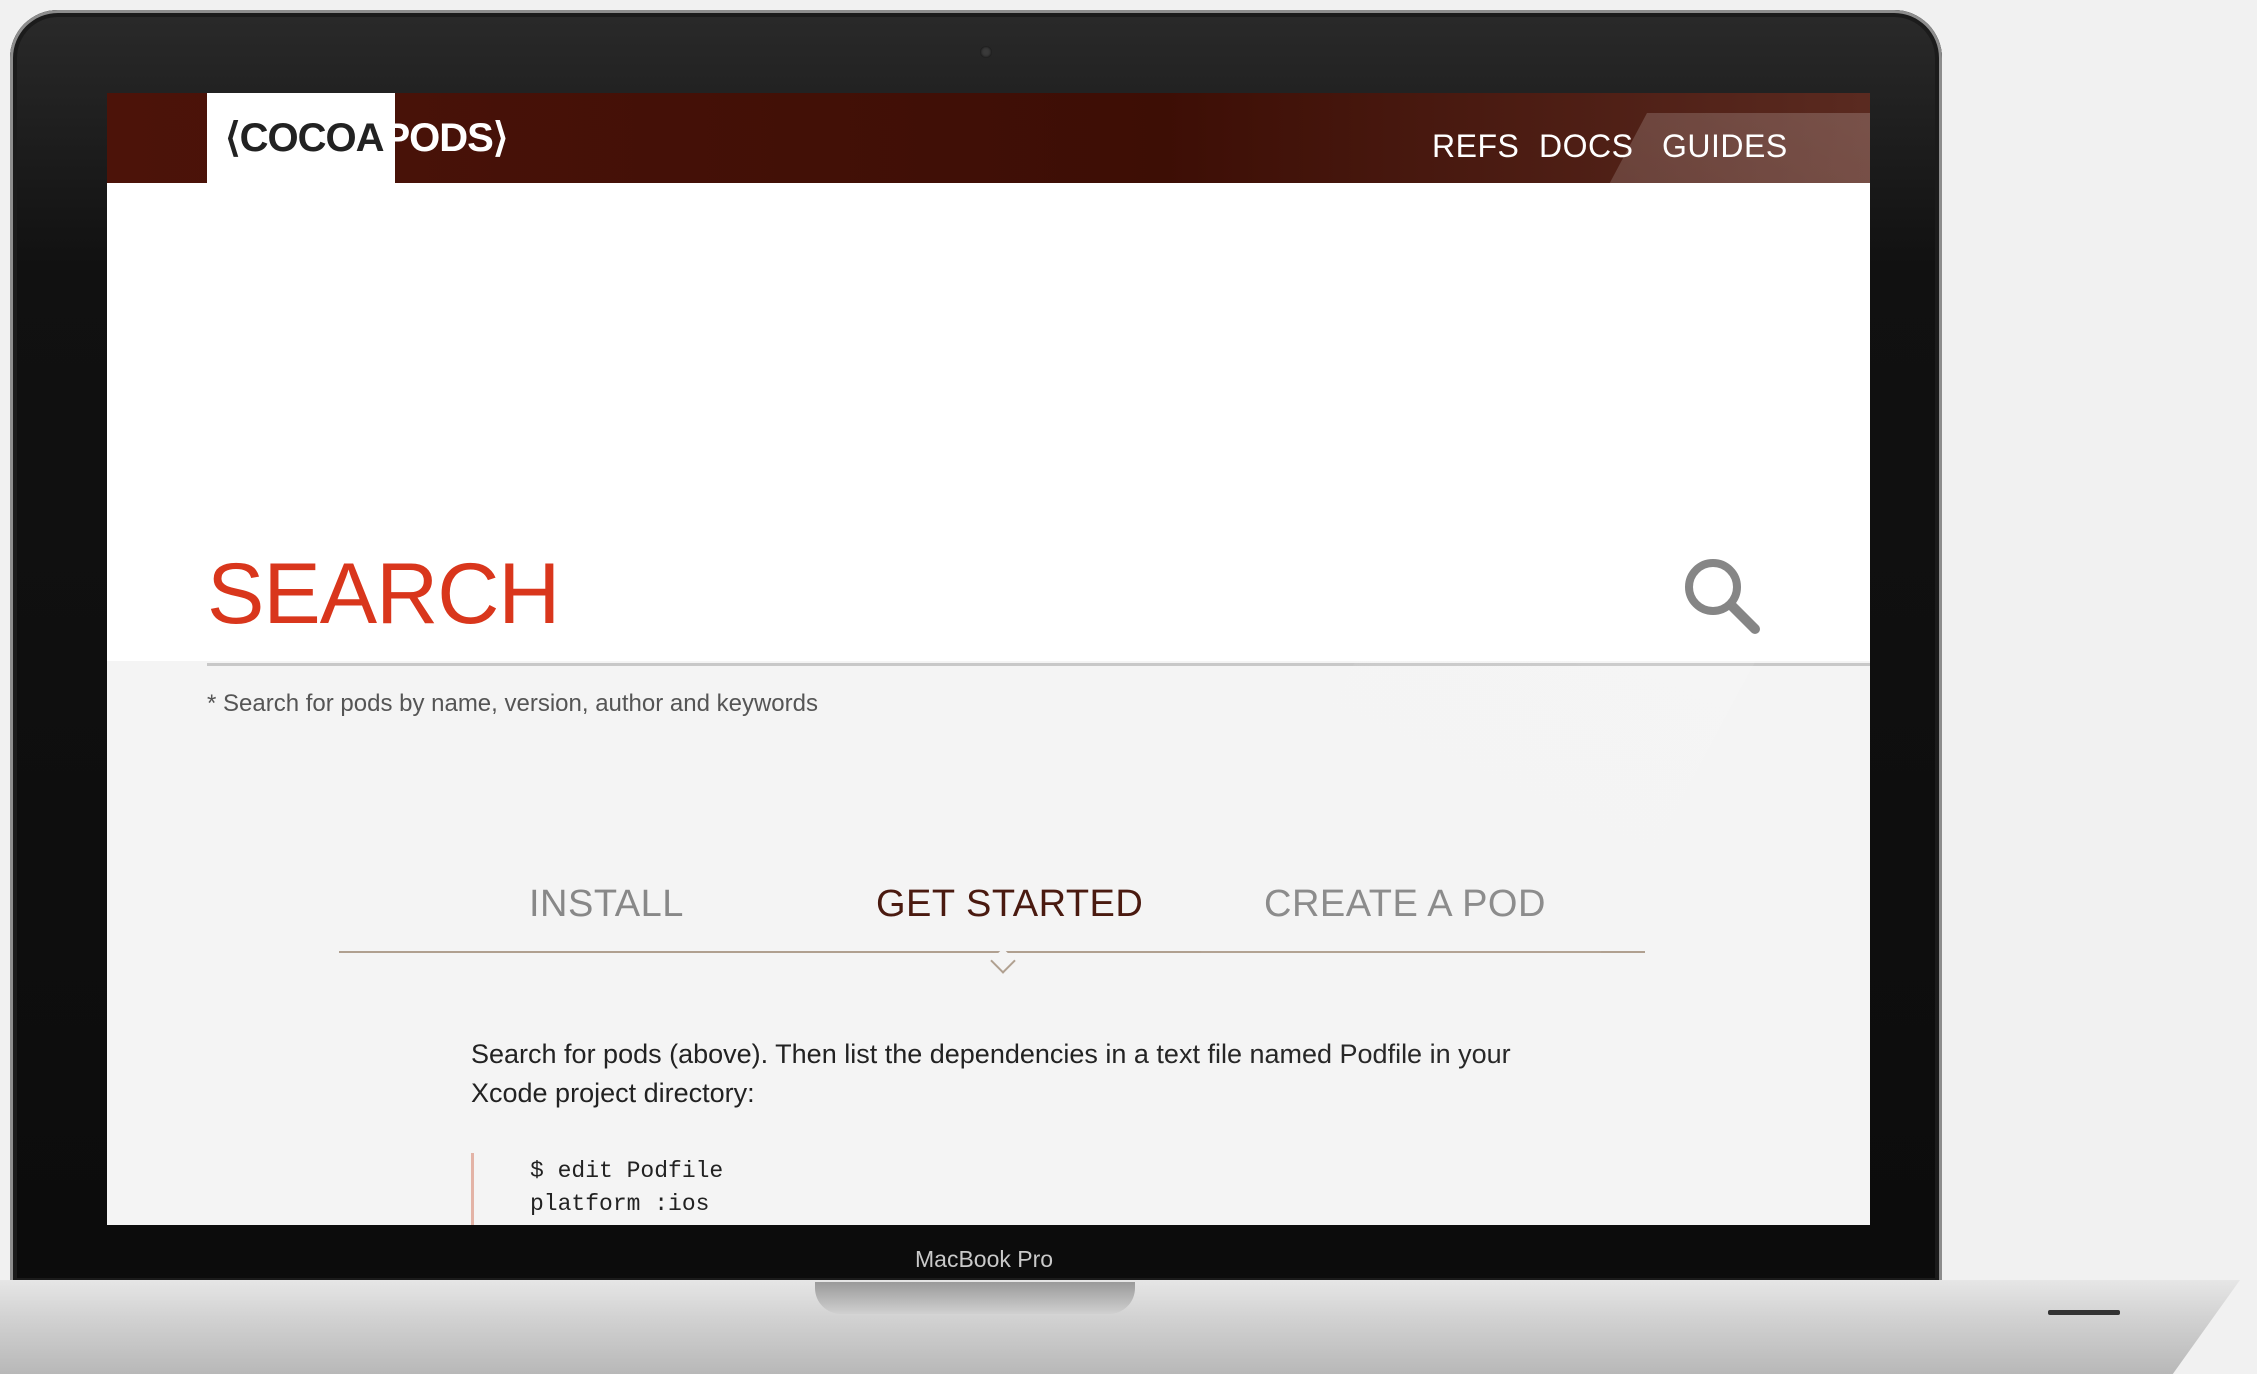  Describe the element at coordinates (1038, 664) in the screenshot. I see `search-underline` at that location.